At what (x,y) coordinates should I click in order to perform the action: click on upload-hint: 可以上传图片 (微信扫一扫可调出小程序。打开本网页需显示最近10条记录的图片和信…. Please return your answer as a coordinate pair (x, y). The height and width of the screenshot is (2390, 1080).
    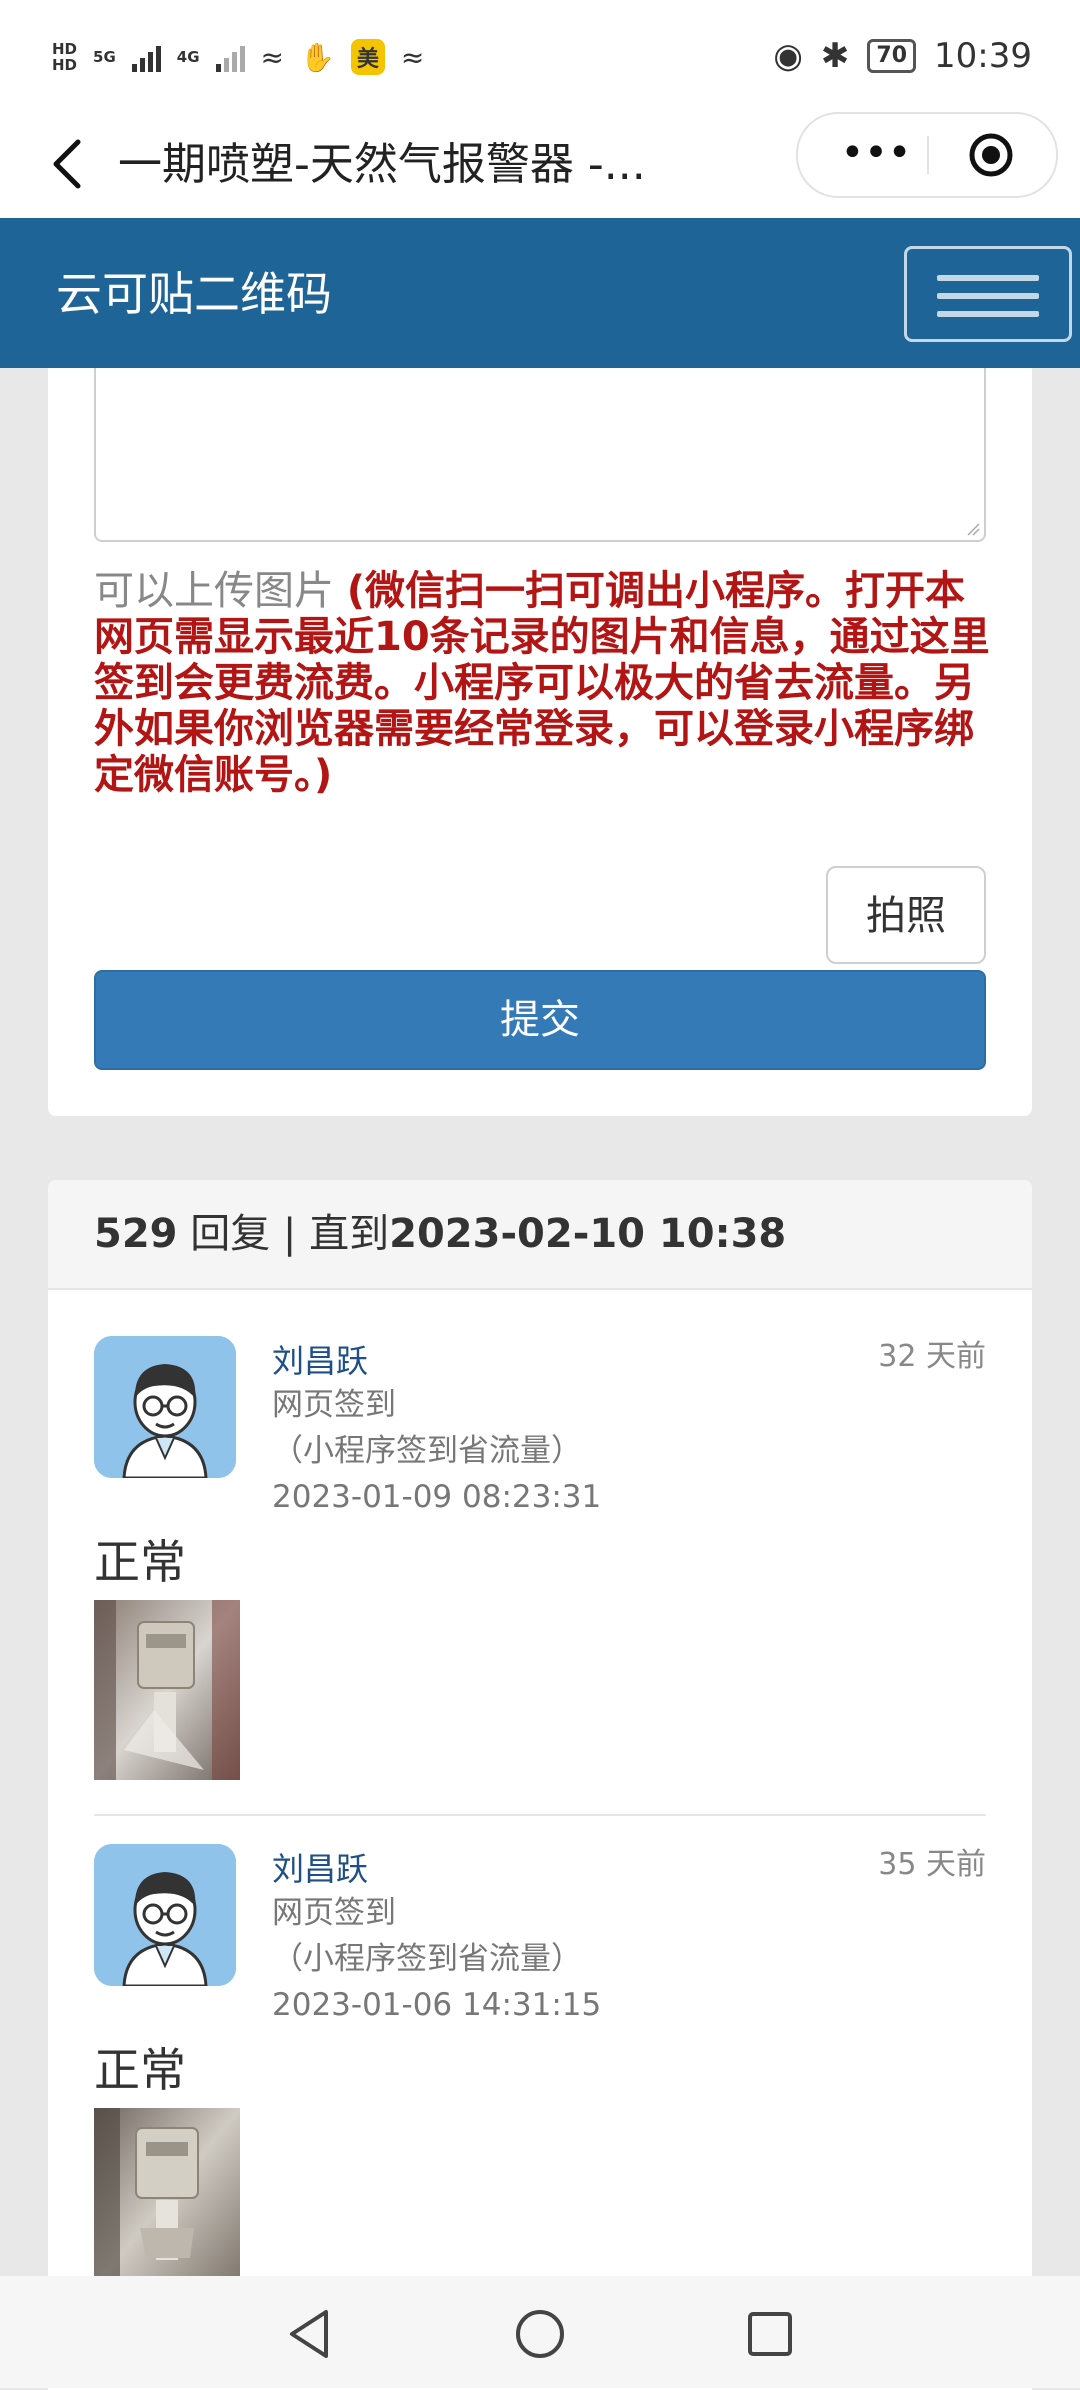
    Looking at the image, I should click on (544, 683).